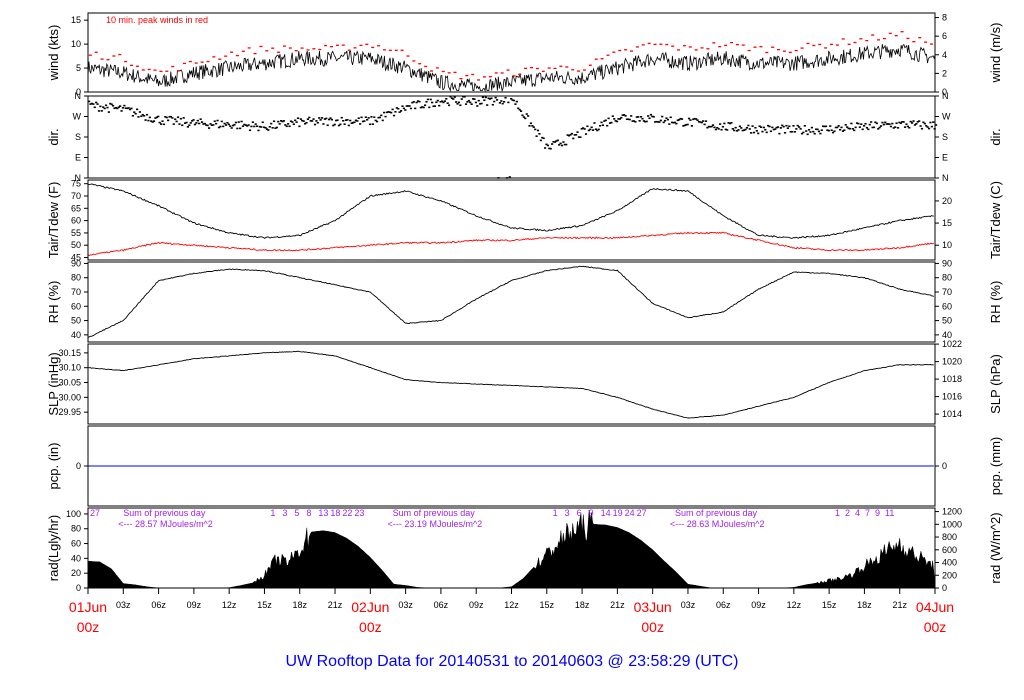 The image size is (1024, 700). What do you see at coordinates (716, 513) in the screenshot?
I see `daily-sum-label: Sum of previous day` at bounding box center [716, 513].